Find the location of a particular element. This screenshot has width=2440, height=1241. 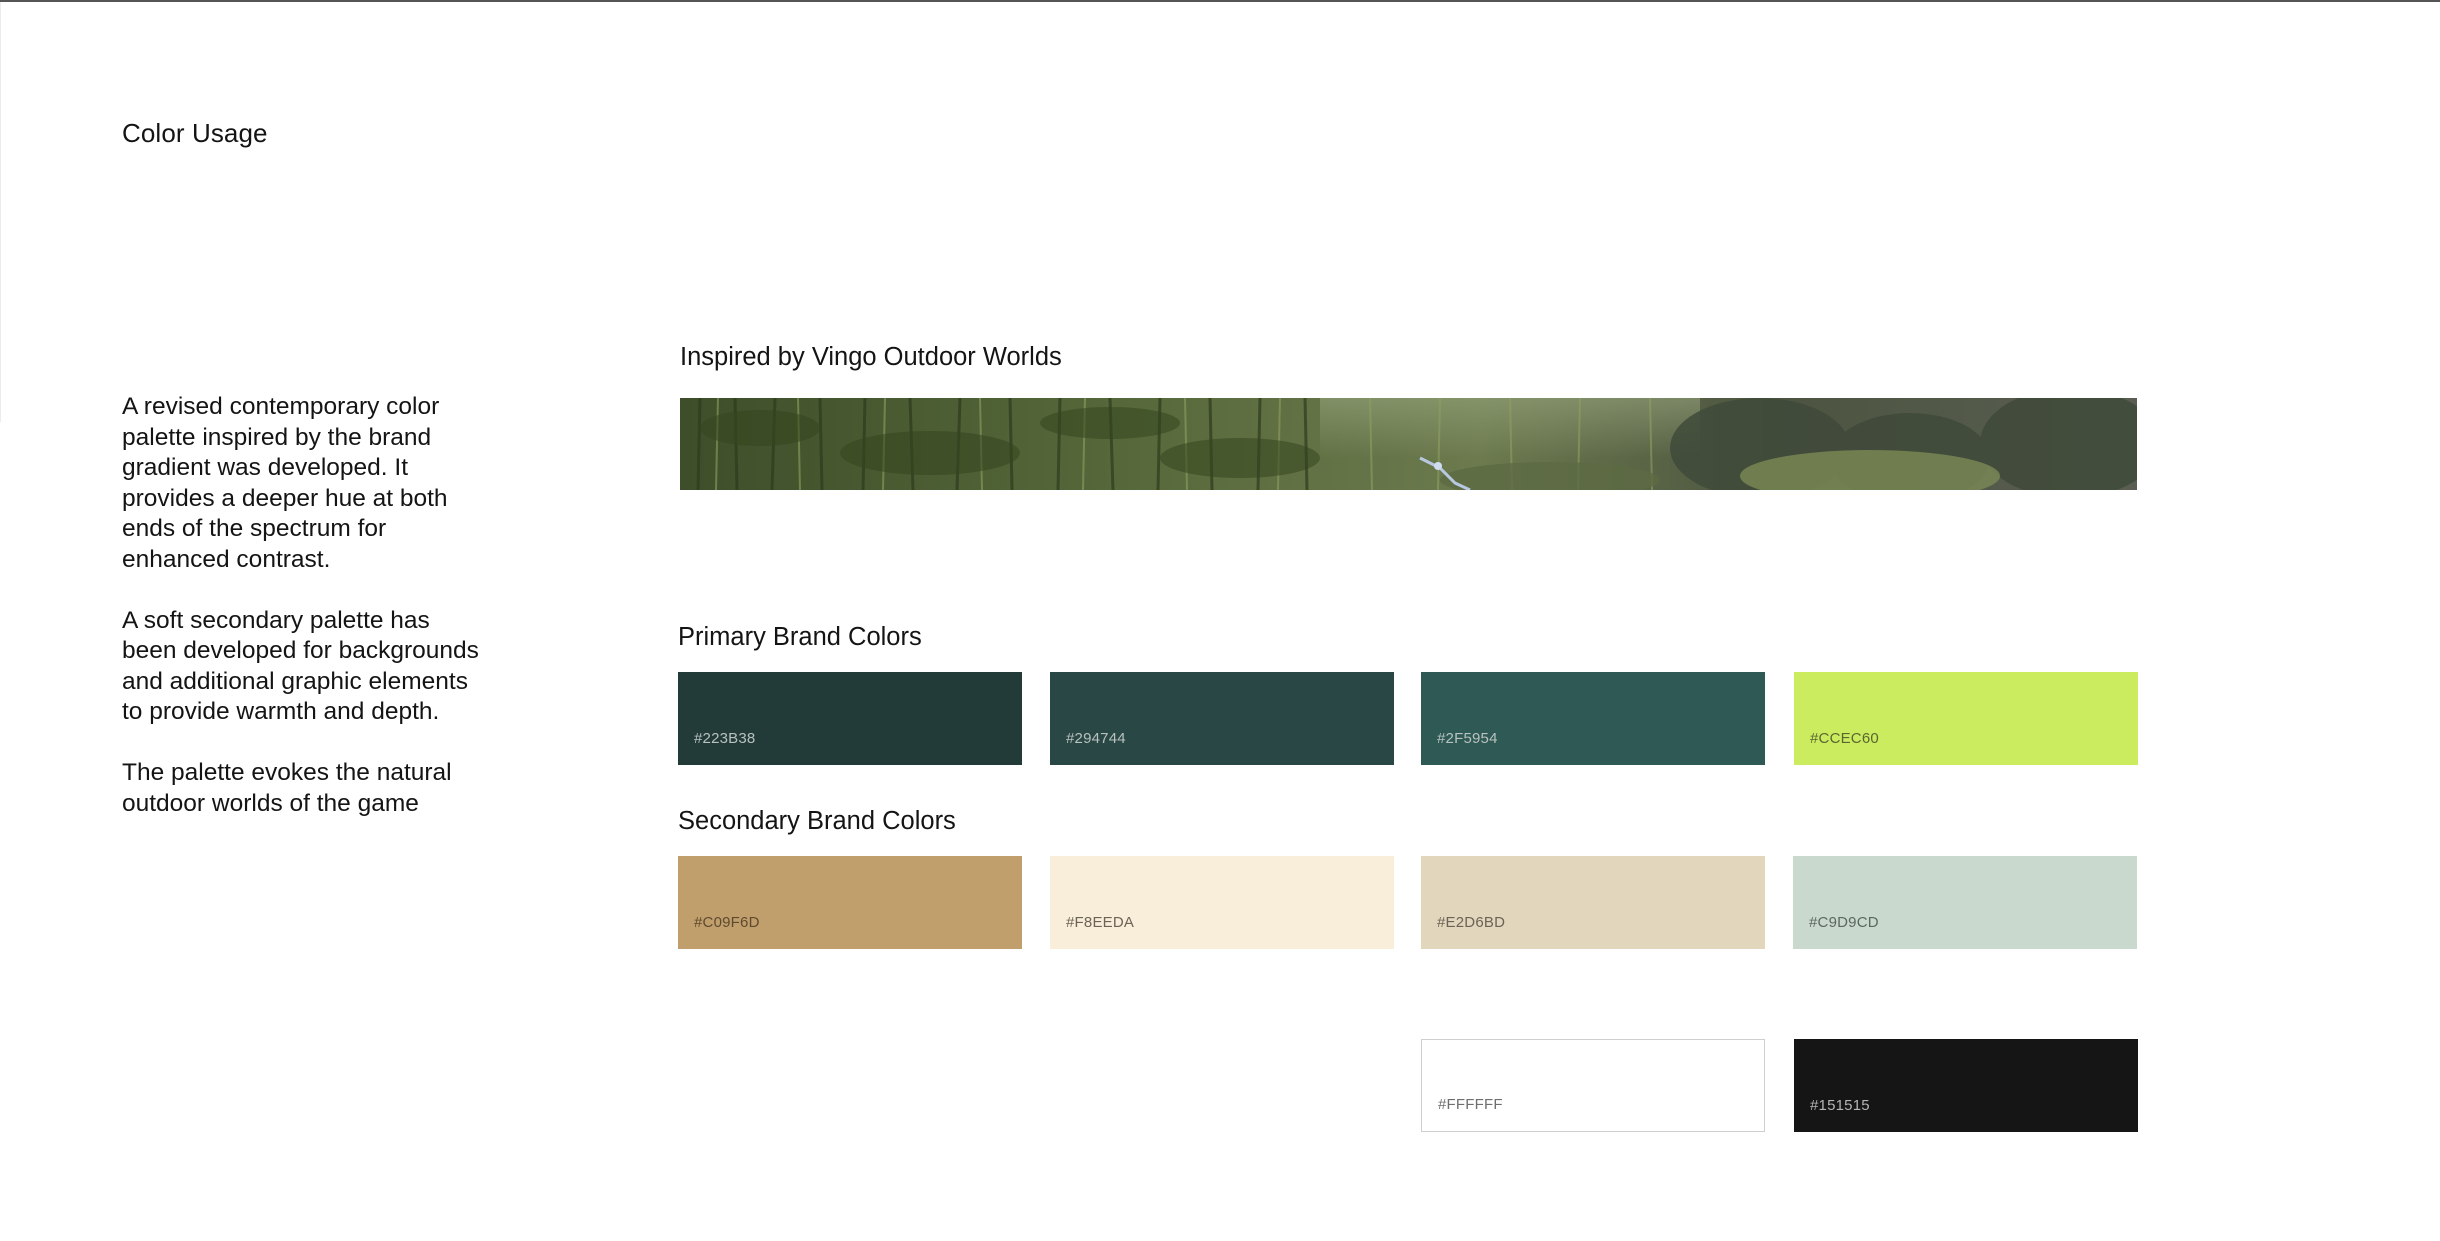

swatch-hex-code: #294744 is located at coordinates (1096, 738).